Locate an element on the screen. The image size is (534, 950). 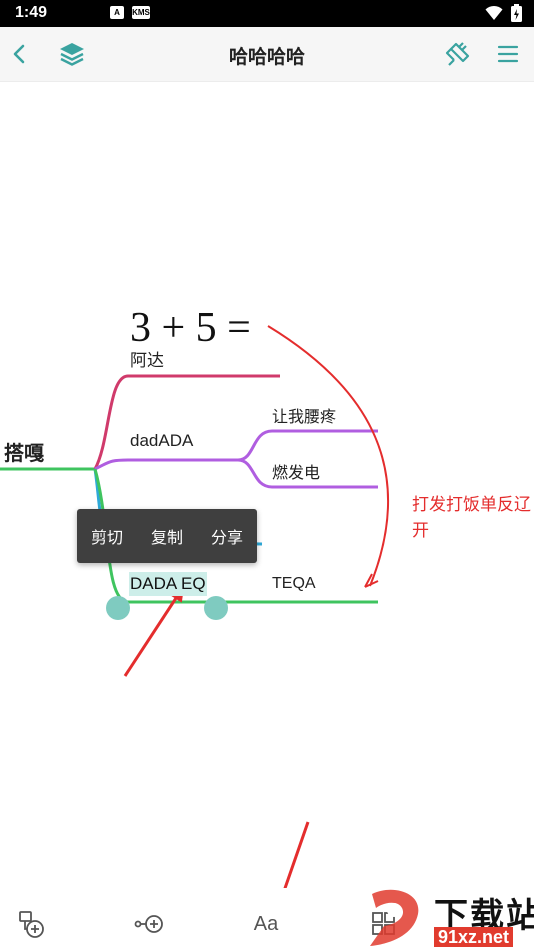
text-context-menu: 剪切 复制 分享 is located at coordinates (167, 536).